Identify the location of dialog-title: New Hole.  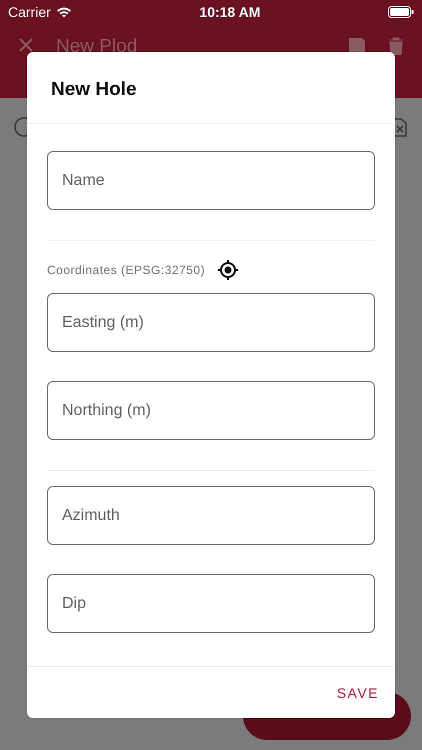
(211, 88).